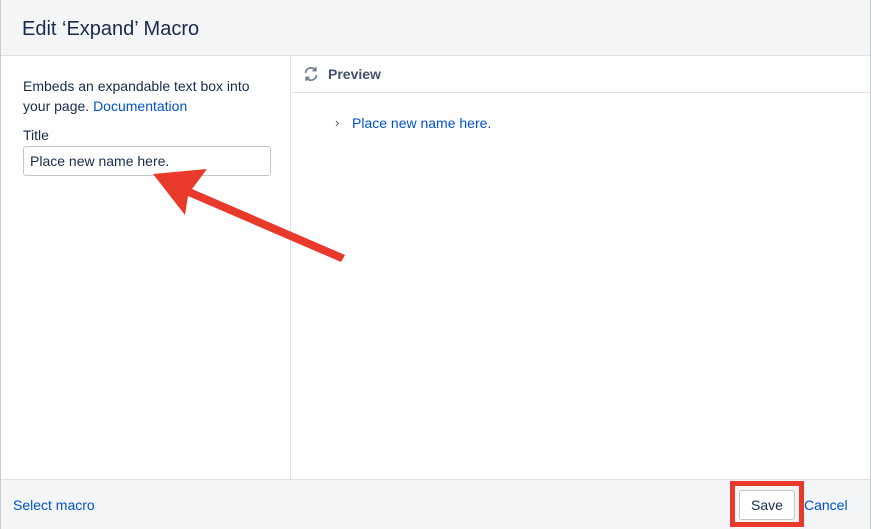 The image size is (871, 529). I want to click on preview-label: Preview, so click(354, 74).